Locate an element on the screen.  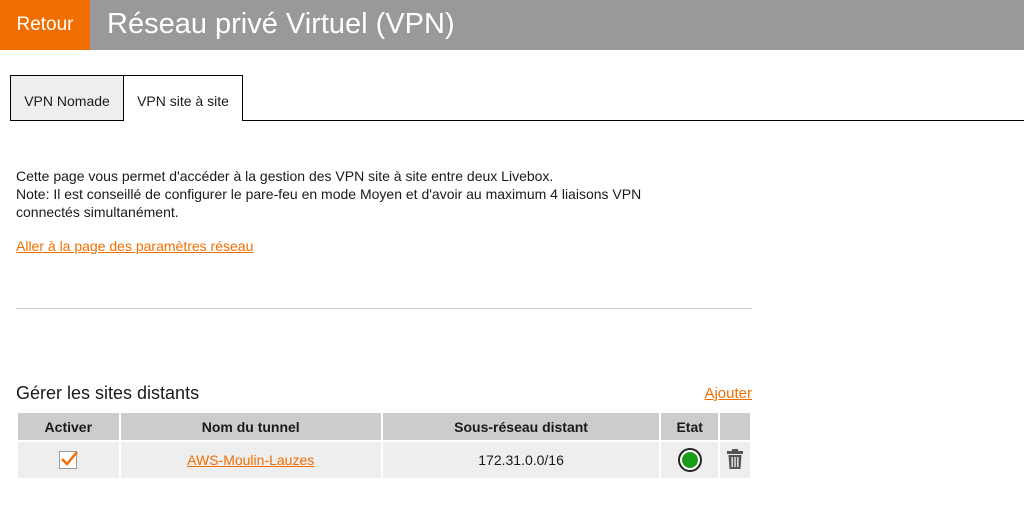
cell-status is located at coordinates (690, 459).